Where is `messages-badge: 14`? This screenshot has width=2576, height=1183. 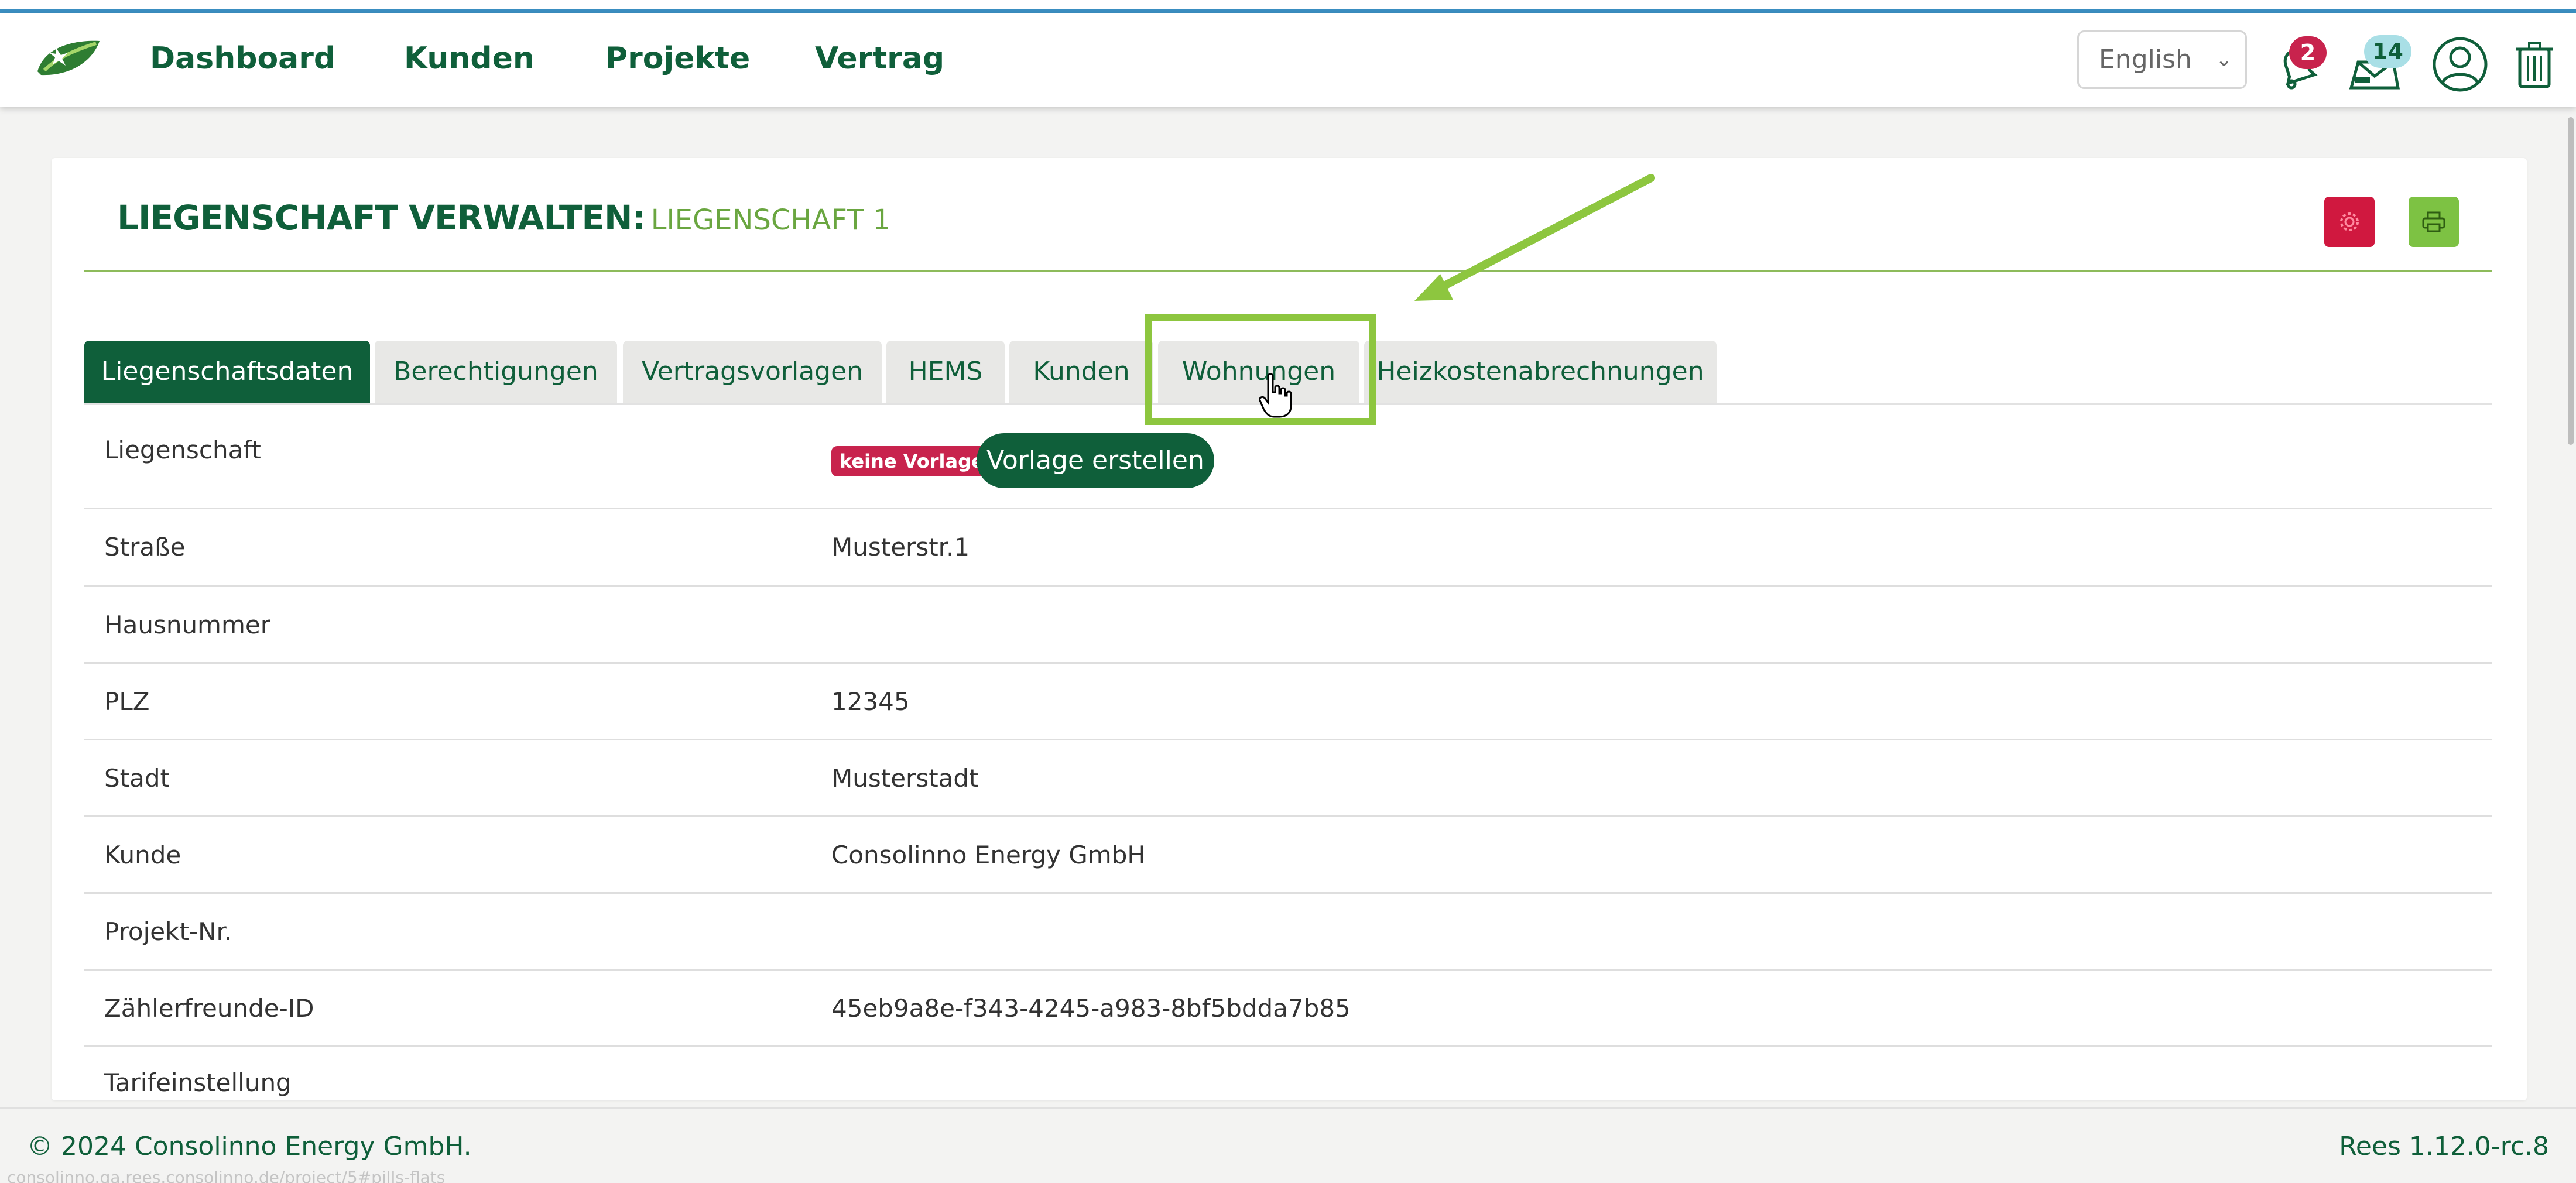 messages-badge: 14 is located at coordinates (2387, 52).